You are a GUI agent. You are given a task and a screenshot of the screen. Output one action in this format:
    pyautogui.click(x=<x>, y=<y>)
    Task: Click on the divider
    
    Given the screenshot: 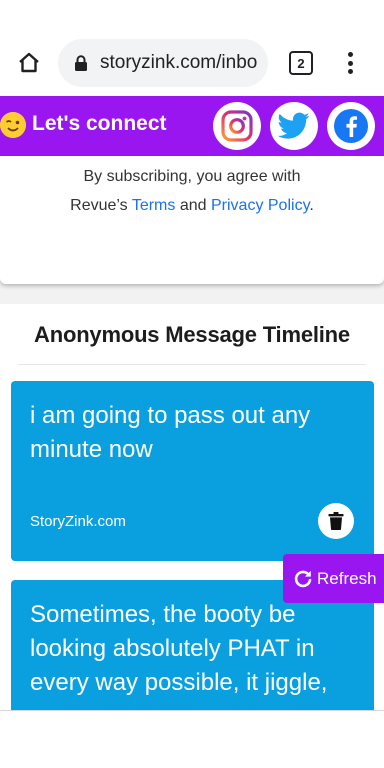 What is the action you would take?
    pyautogui.click(x=192, y=364)
    